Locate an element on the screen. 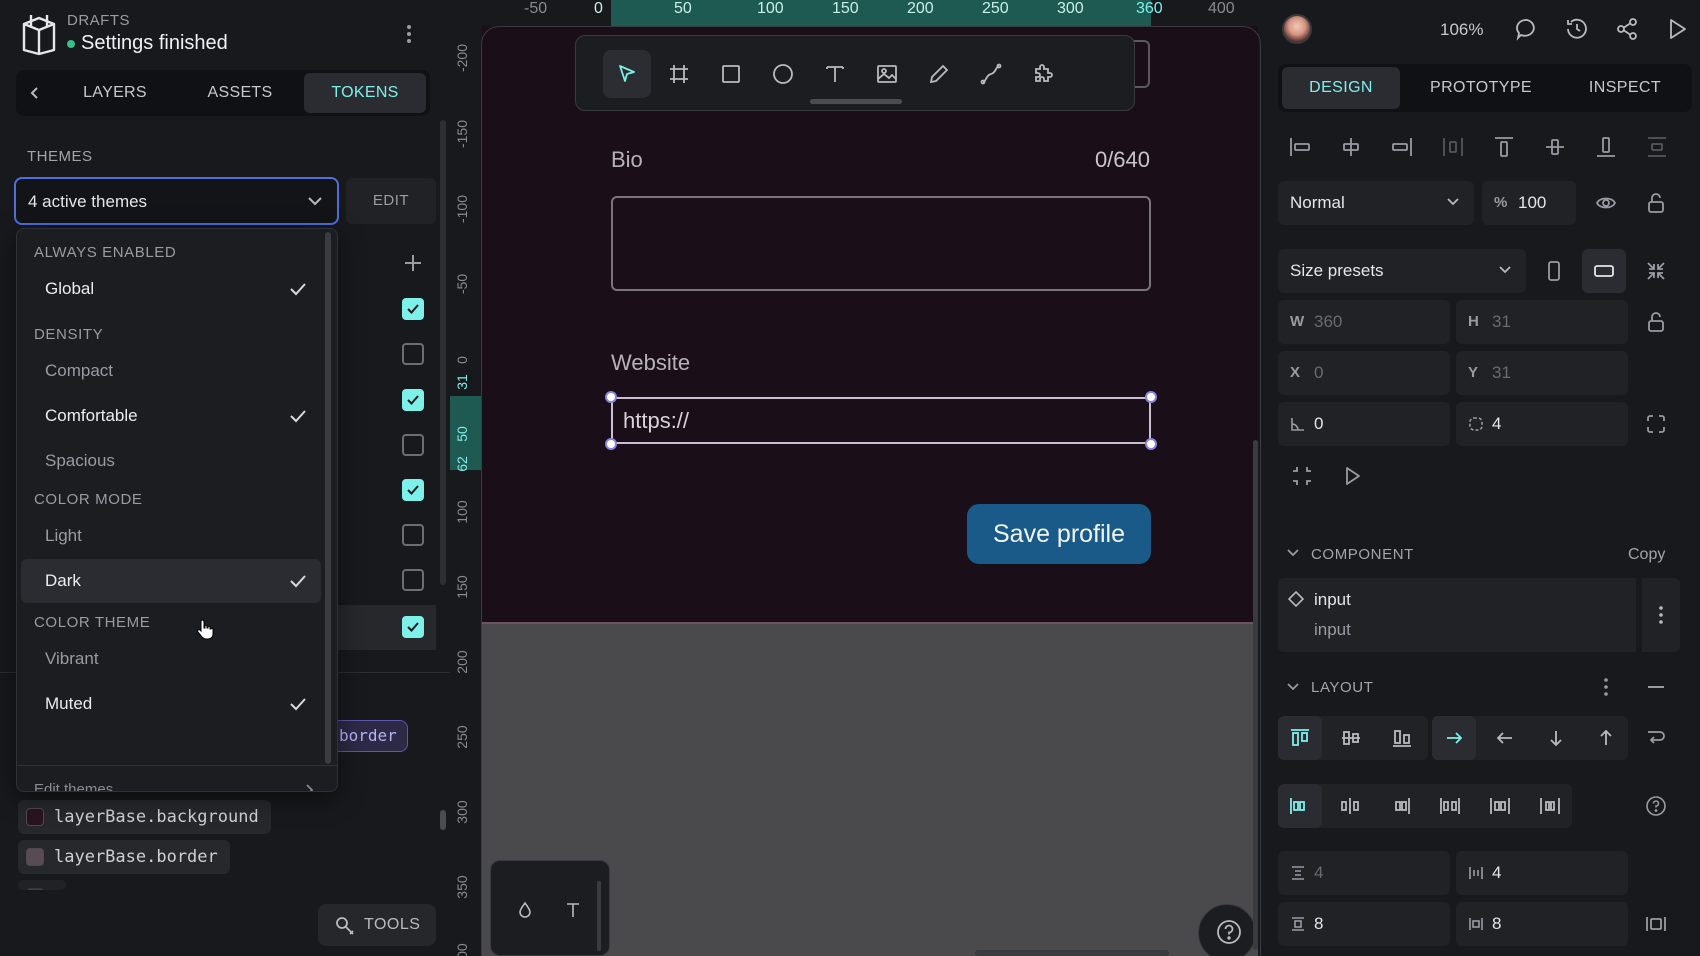  justify-around-button is located at coordinates (1500, 806).